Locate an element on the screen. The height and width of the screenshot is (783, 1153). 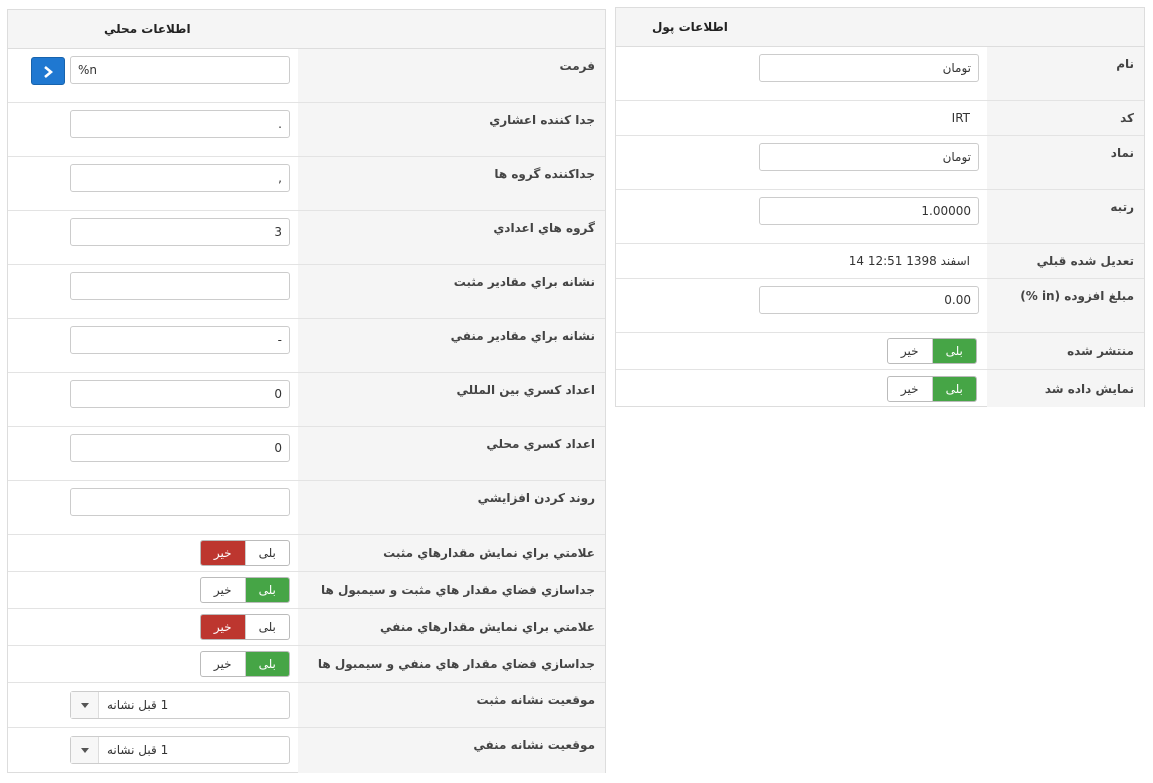
negative-sign-input: - is located at coordinates (180, 340).